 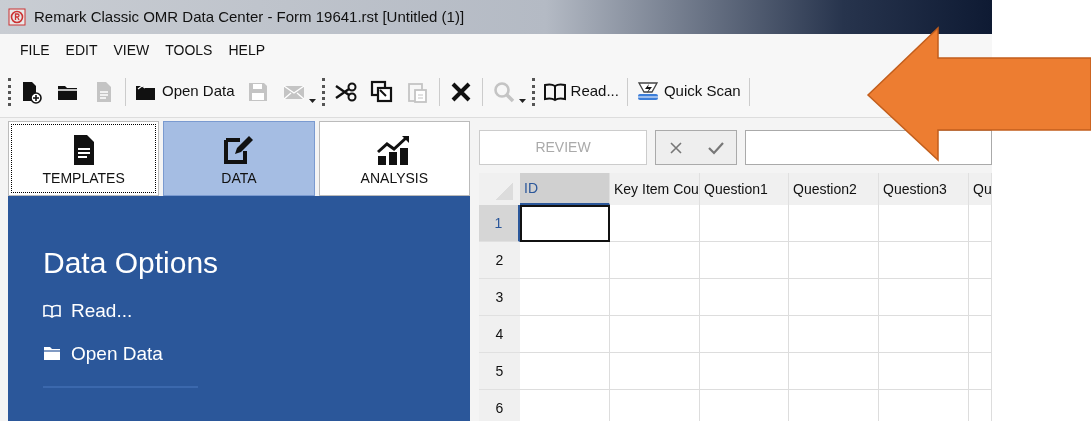 I want to click on nav-tab: DATA, so click(x=239, y=158).